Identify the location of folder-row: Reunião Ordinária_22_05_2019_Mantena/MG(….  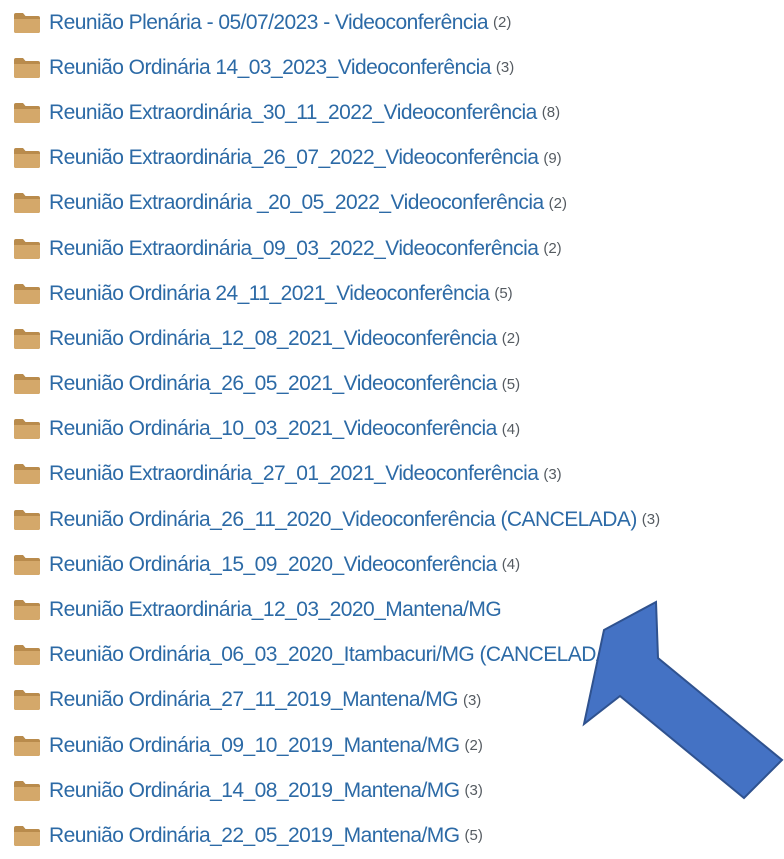
(336, 835).